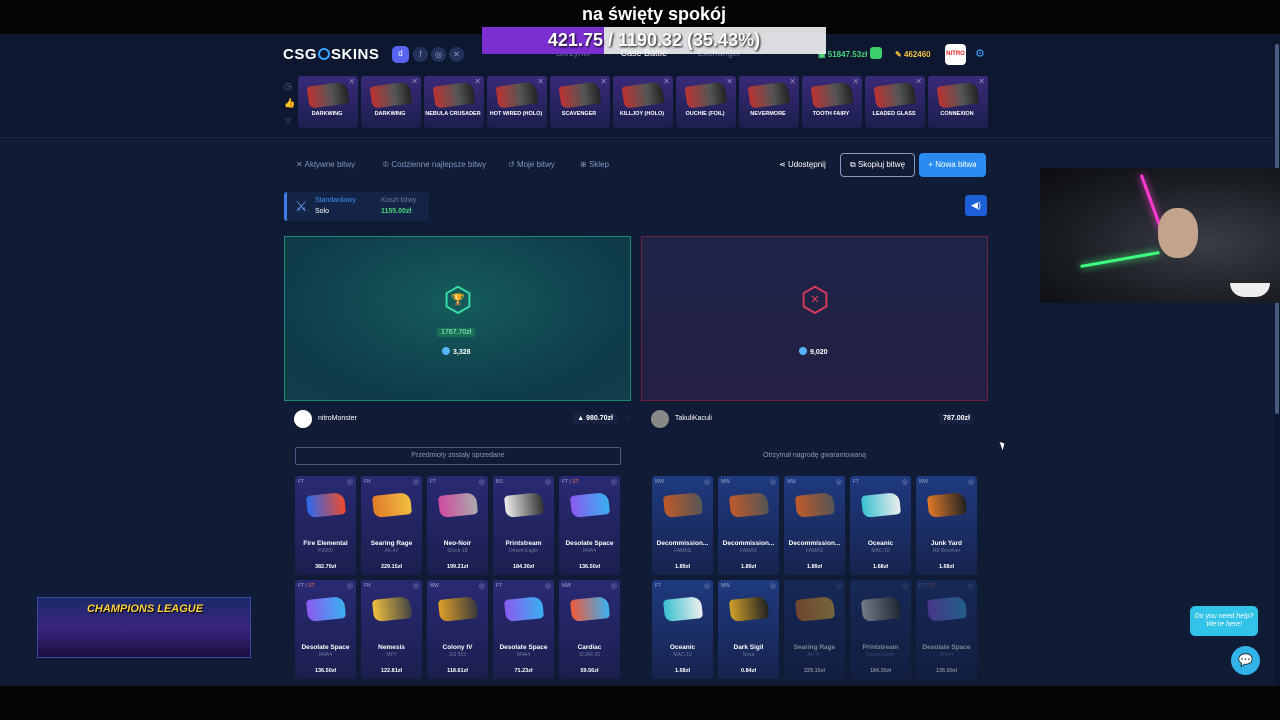  I want to click on item-card: FT ◎ Fire Elemental P2000 382.70zł, so click(325, 525).